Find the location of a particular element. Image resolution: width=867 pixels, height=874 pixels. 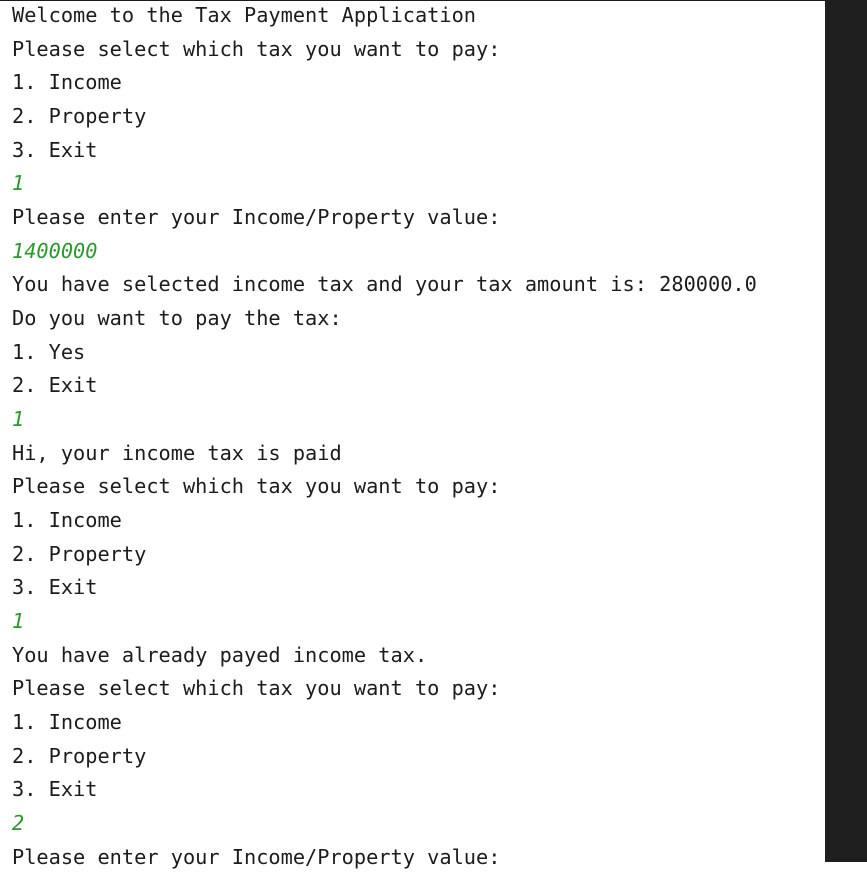

console-output-line: You have already payed income tax. is located at coordinates (220, 654).